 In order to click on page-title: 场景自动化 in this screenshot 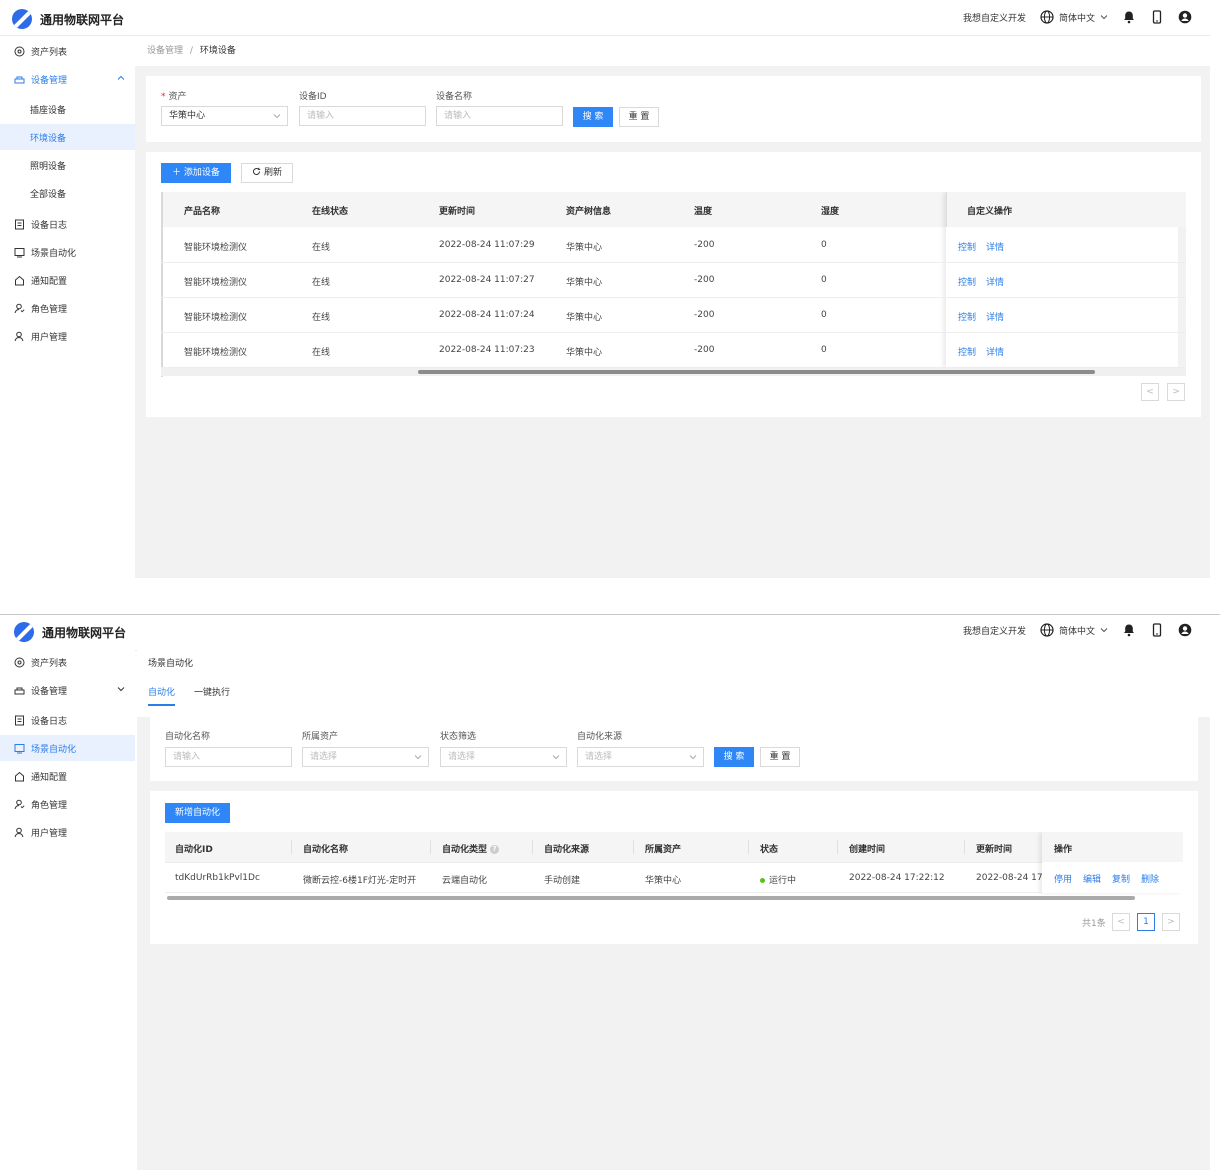, I will do `click(171, 664)`.